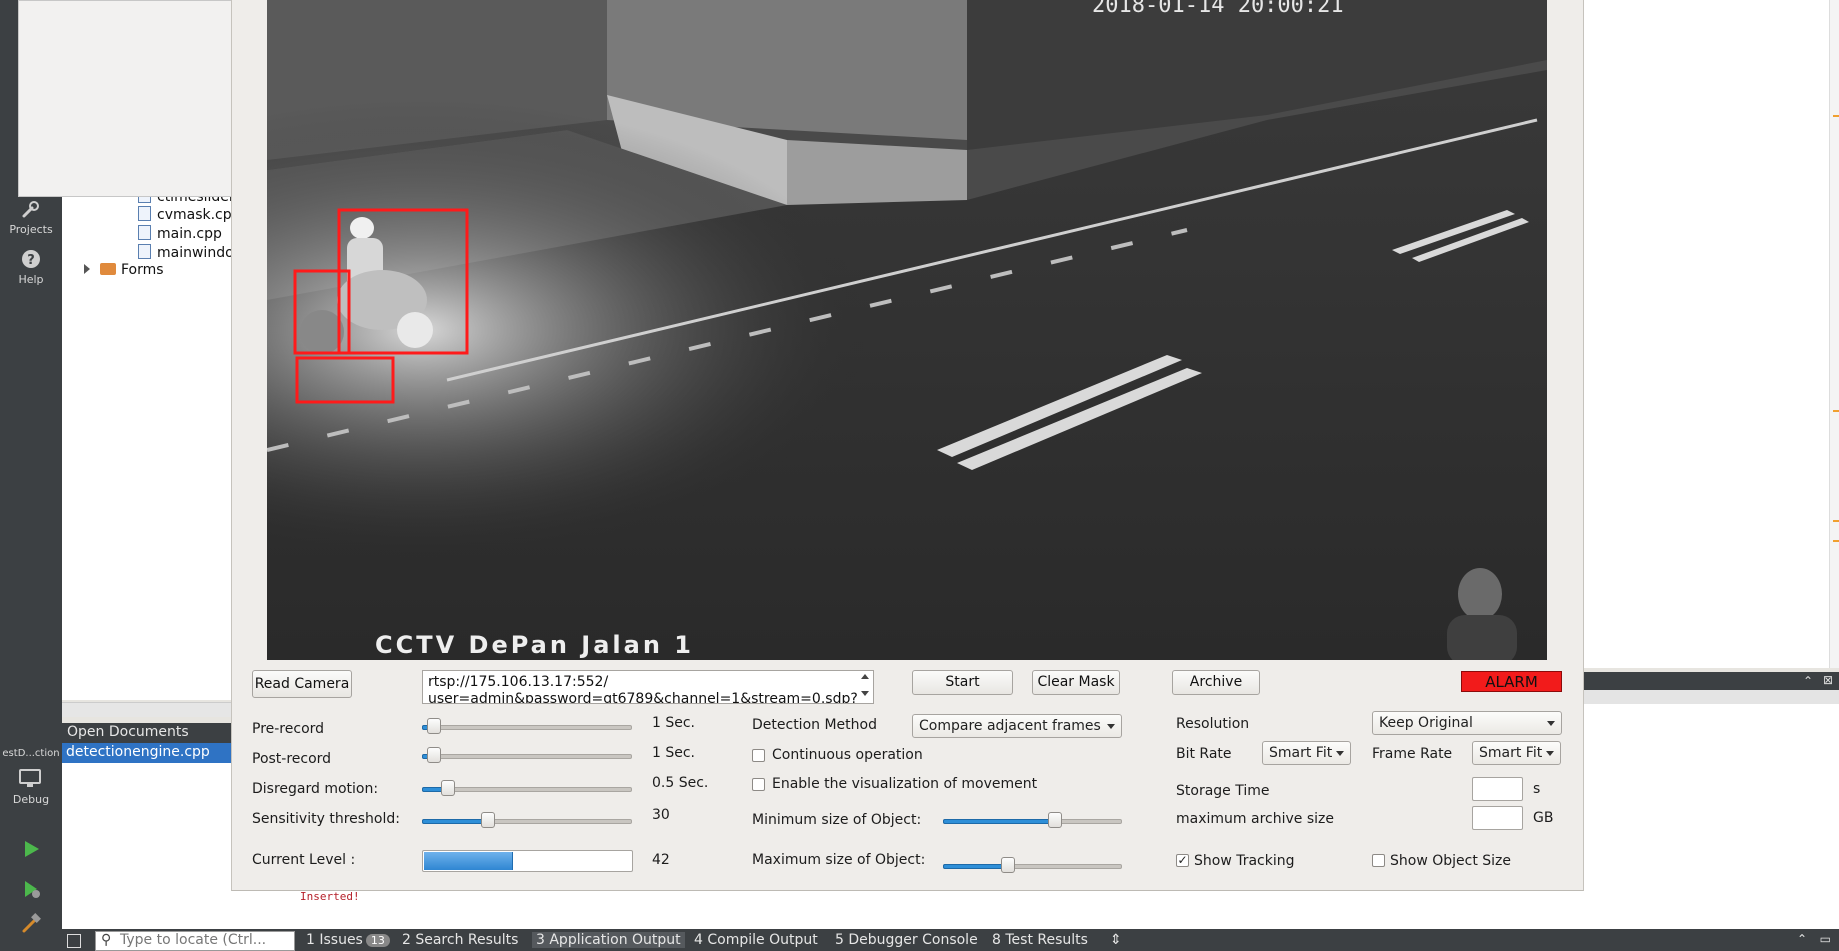  What do you see at coordinates (195, 253) in the screenshot?
I see `tree-item-label: mainwindo` at bounding box center [195, 253].